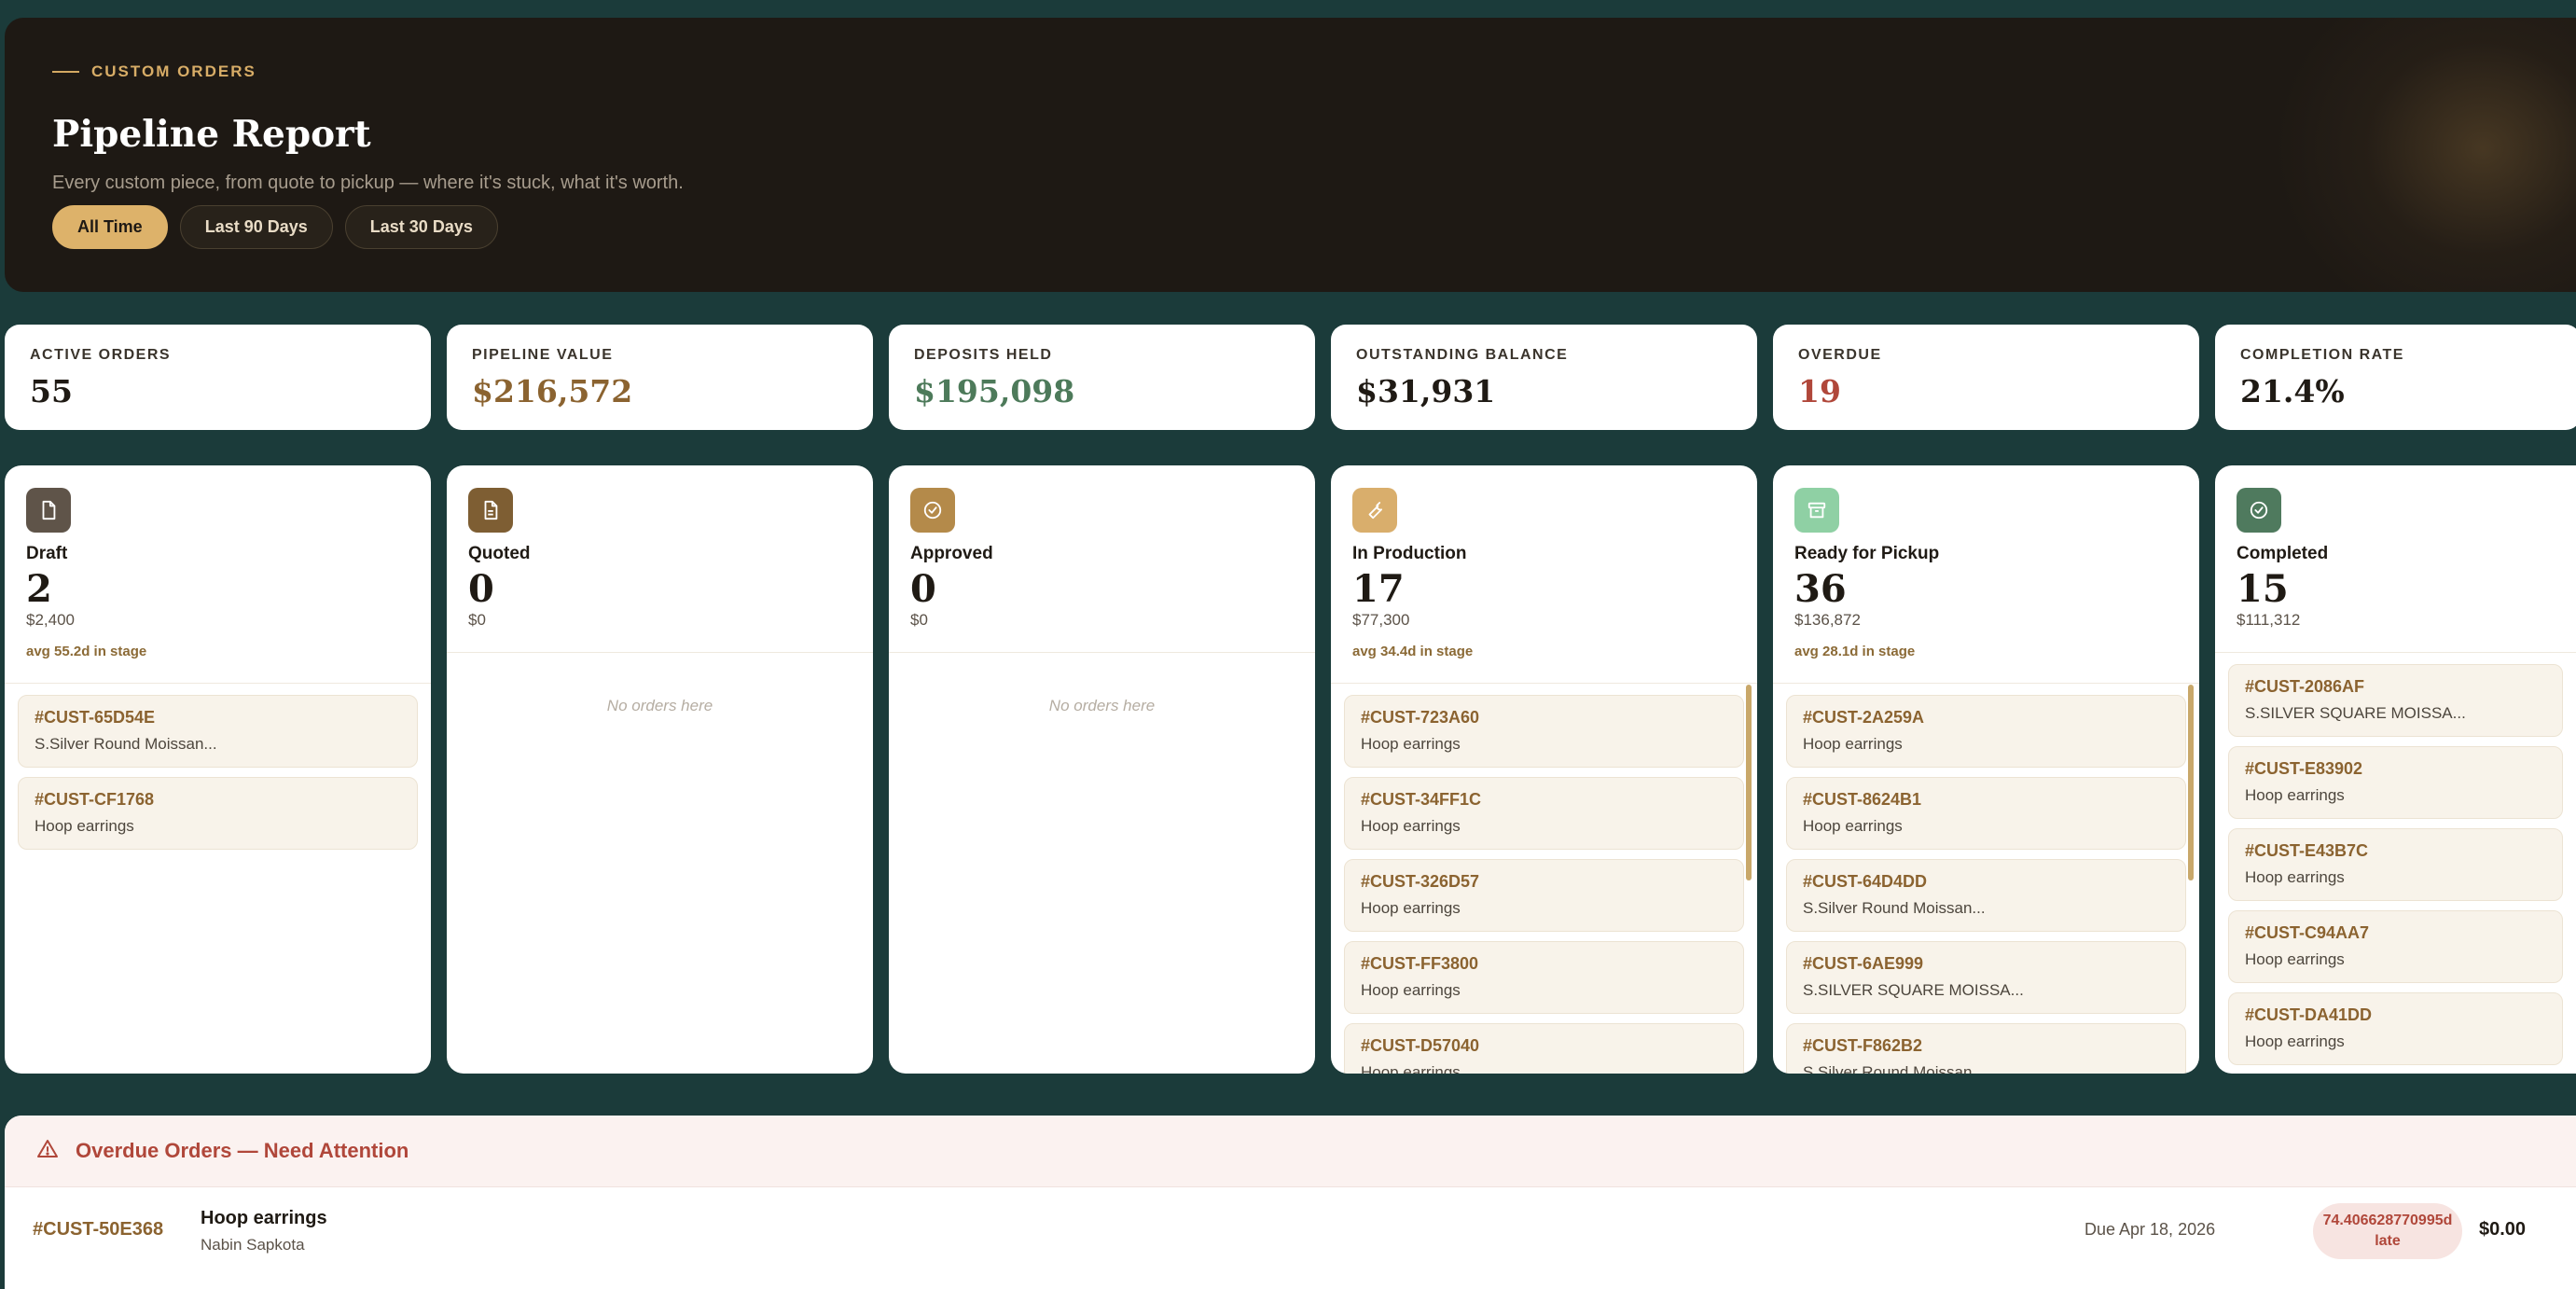 The height and width of the screenshot is (1289, 2576). Describe the element at coordinates (2395, 377) in the screenshot. I see `stat-completion-rate: COMPLETION RATE 21.4%` at that location.